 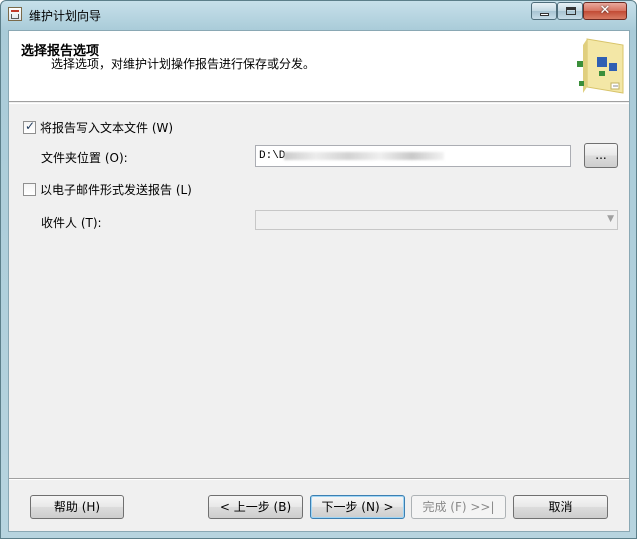 What do you see at coordinates (600, 66) in the screenshot?
I see `wizard-graphic-icon` at bounding box center [600, 66].